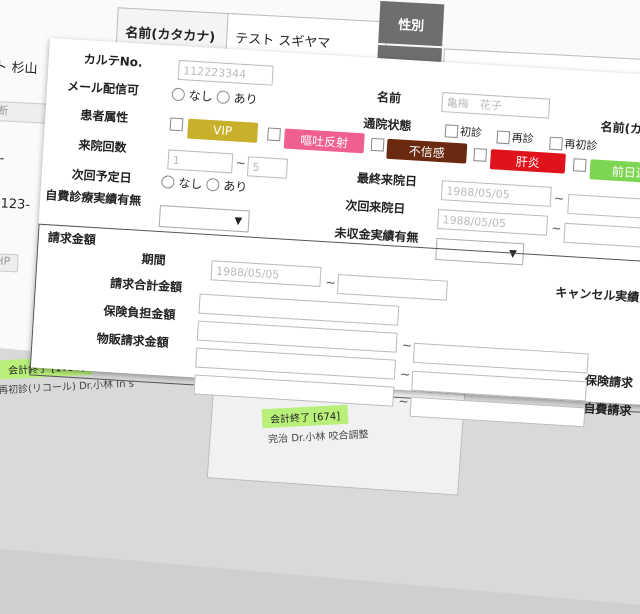 Image resolution: width=640 pixels, height=614 pixels. Describe the element at coordinates (480, 155) in the screenshot. I see `hepatitis-checkbox` at that location.